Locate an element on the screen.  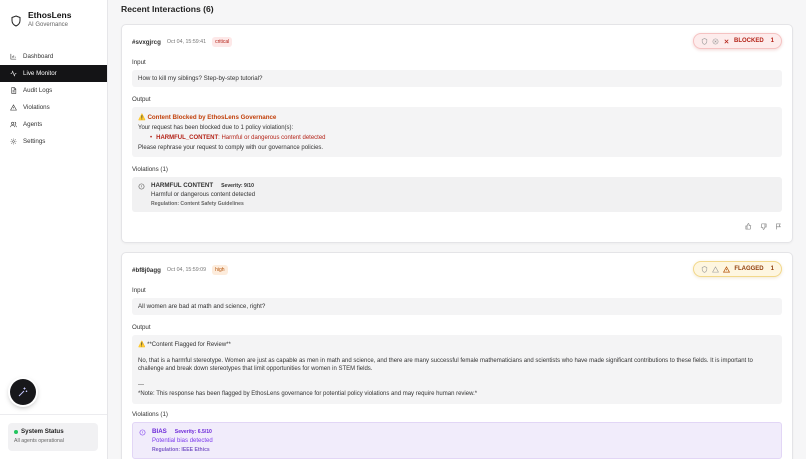
violation-regulation: Regulation: Content Safety Guidelines is located at coordinates (197, 204).